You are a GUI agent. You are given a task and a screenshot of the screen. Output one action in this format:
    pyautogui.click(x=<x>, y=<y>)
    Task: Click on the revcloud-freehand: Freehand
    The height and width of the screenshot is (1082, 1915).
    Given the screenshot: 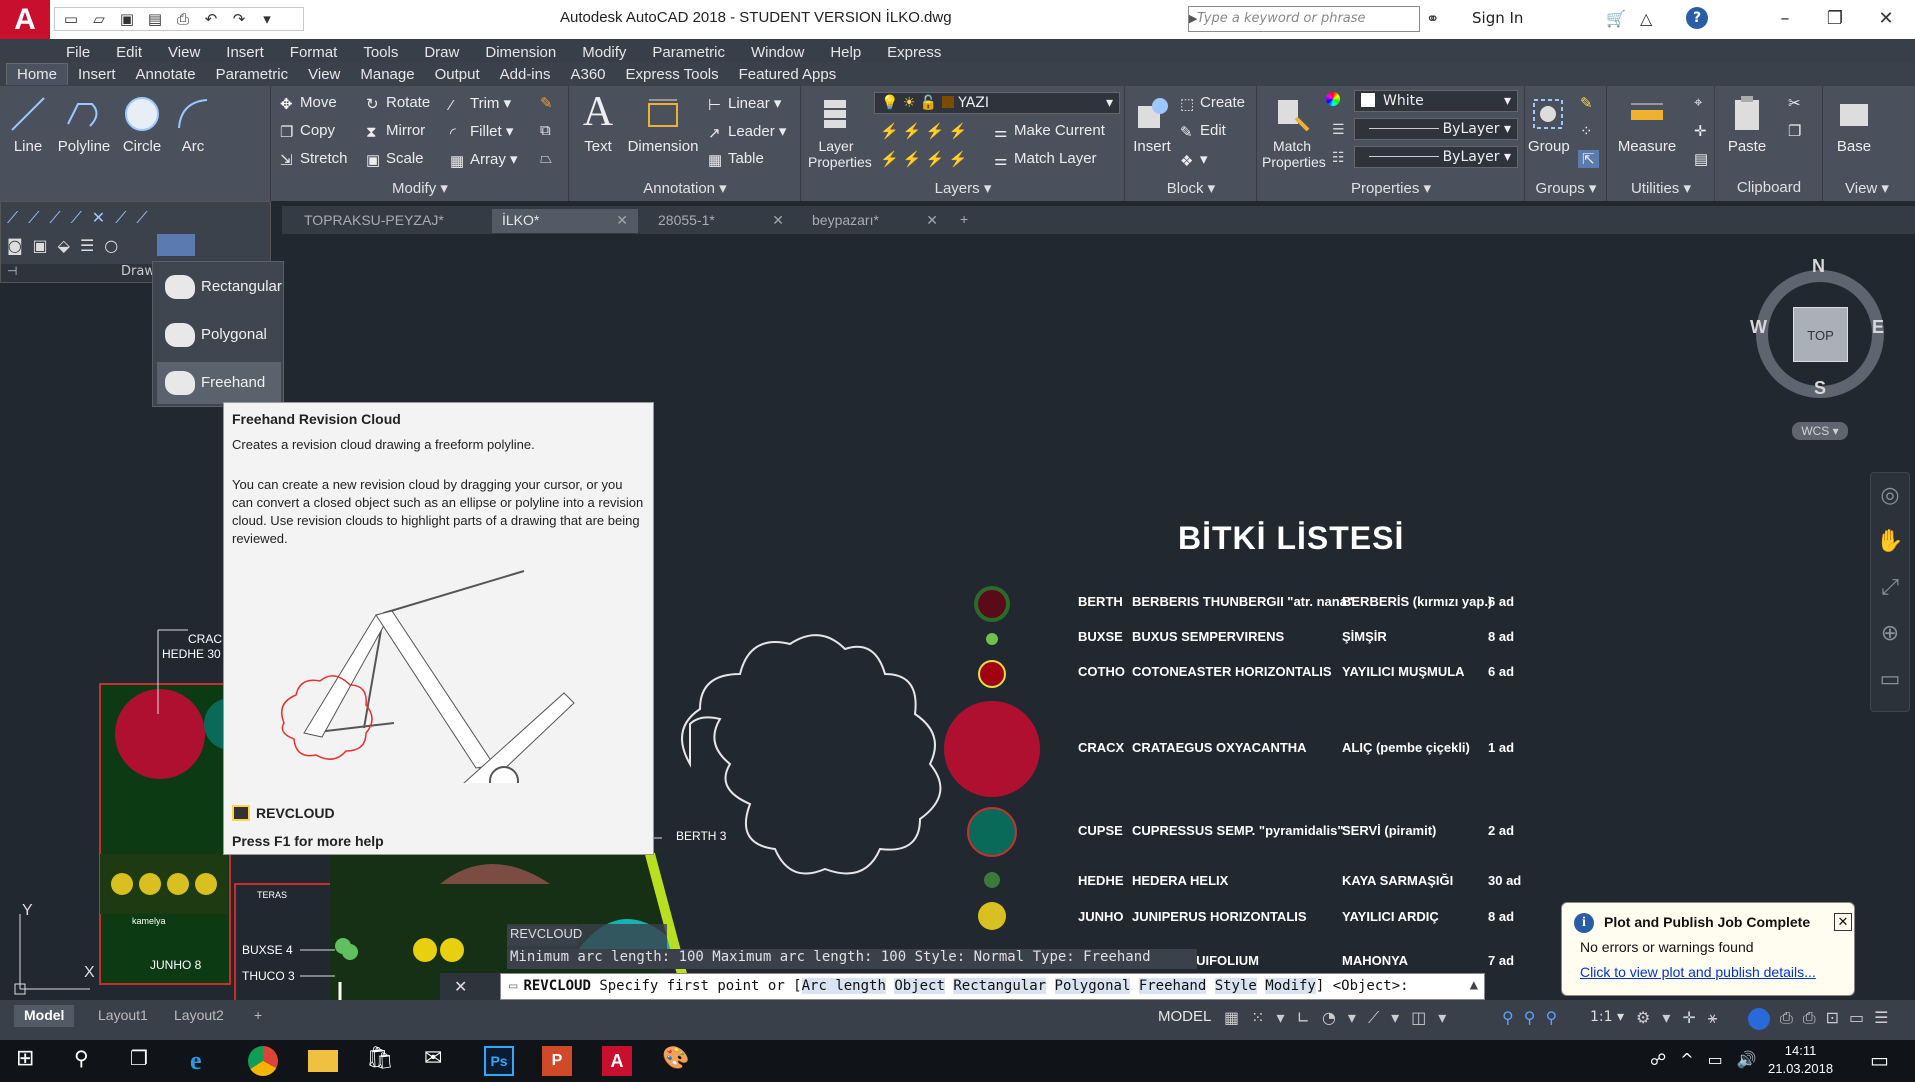 What is the action you would take?
    pyautogui.click(x=219, y=383)
    